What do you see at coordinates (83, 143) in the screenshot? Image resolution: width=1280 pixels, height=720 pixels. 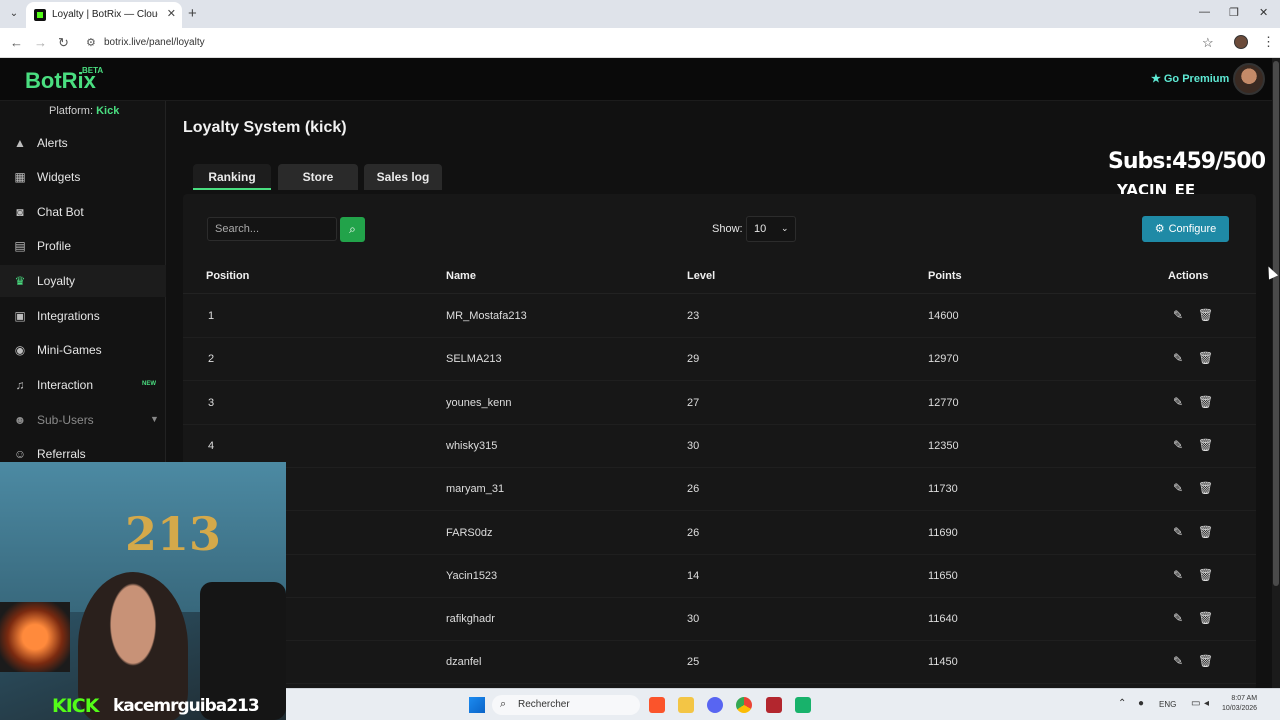 I see `sidebar-item-alerts: ▲ Alerts` at bounding box center [83, 143].